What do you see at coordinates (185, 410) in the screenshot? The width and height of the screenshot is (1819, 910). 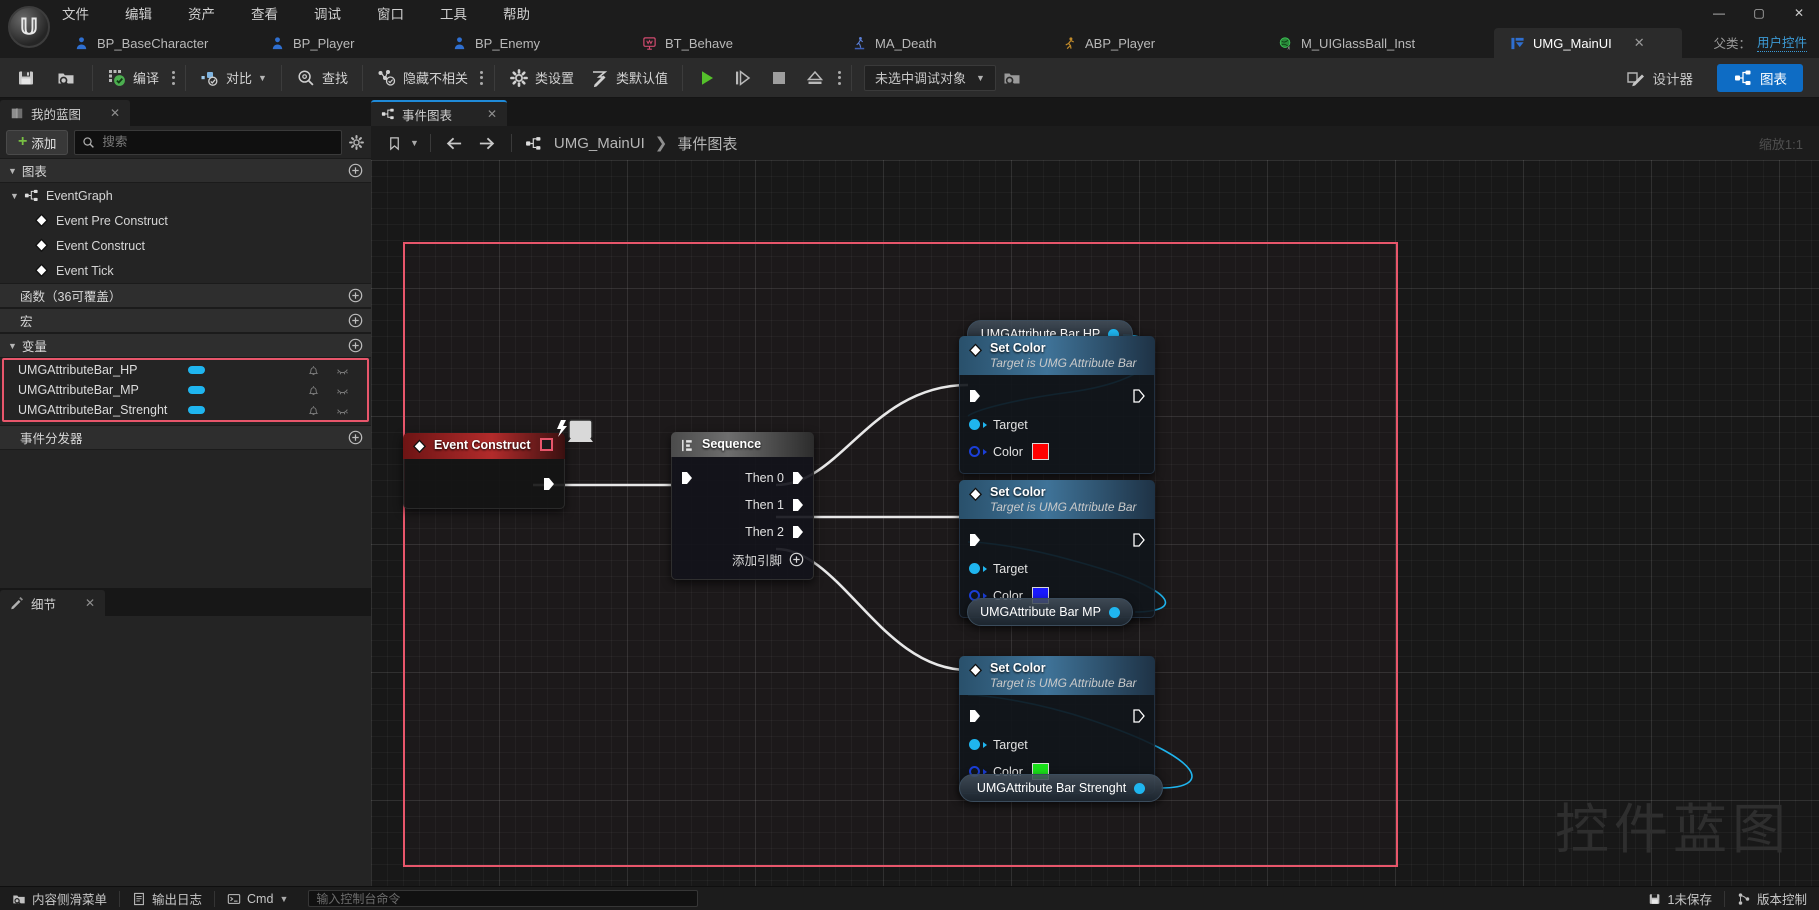 I see `variable-row-strength: UMGAttributeBar_Strenght` at bounding box center [185, 410].